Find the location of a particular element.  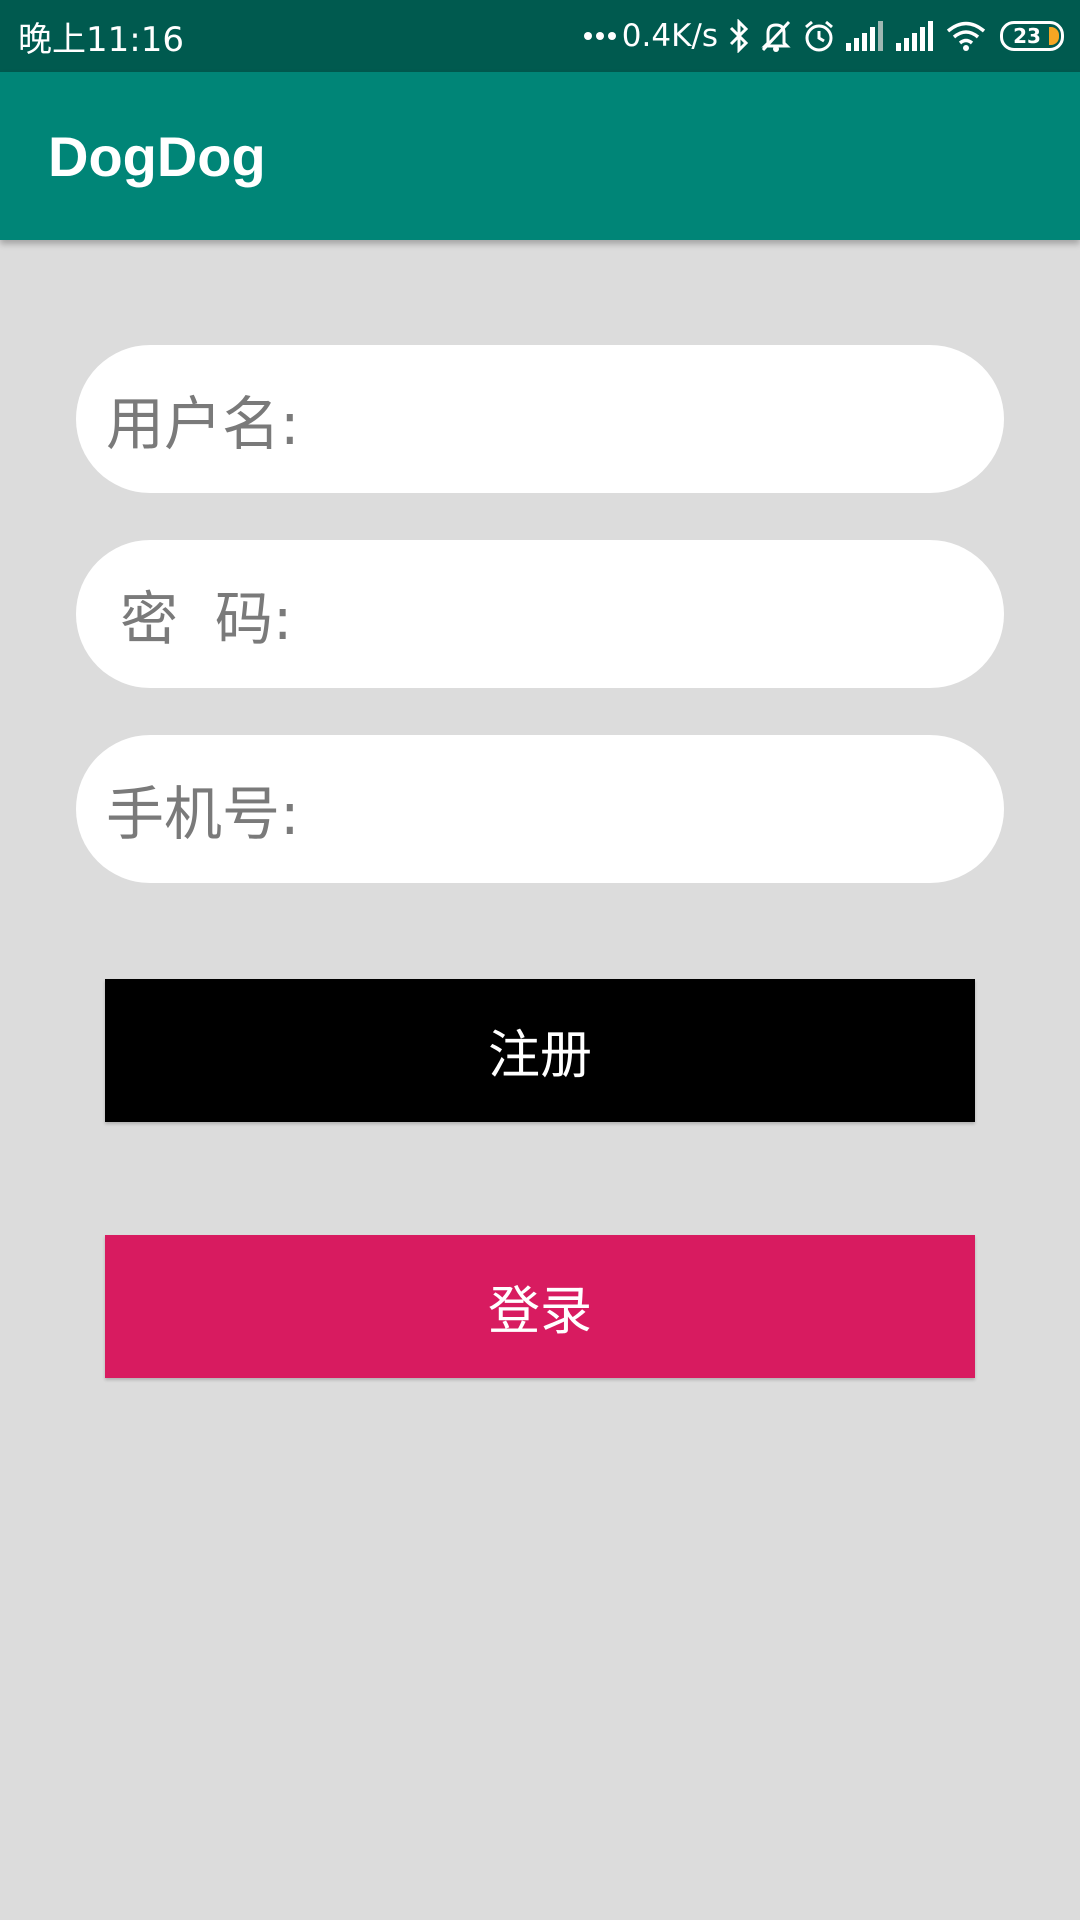

phone-field: 手机号: is located at coordinates (540, 809).